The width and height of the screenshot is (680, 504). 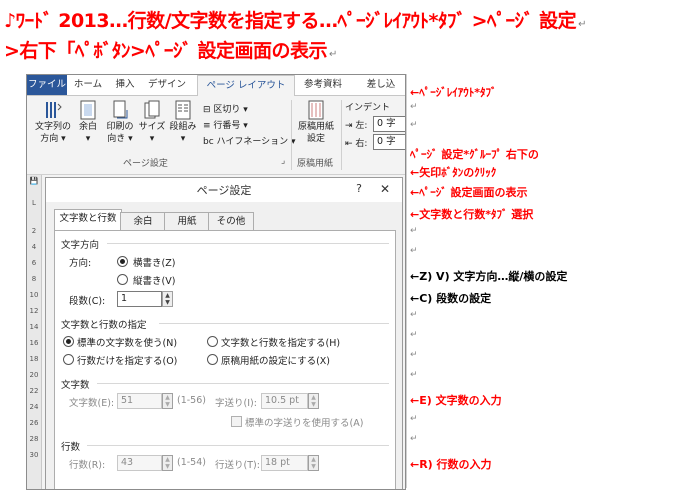 What do you see at coordinates (54, 110) in the screenshot?
I see `text-direction-icon` at bounding box center [54, 110].